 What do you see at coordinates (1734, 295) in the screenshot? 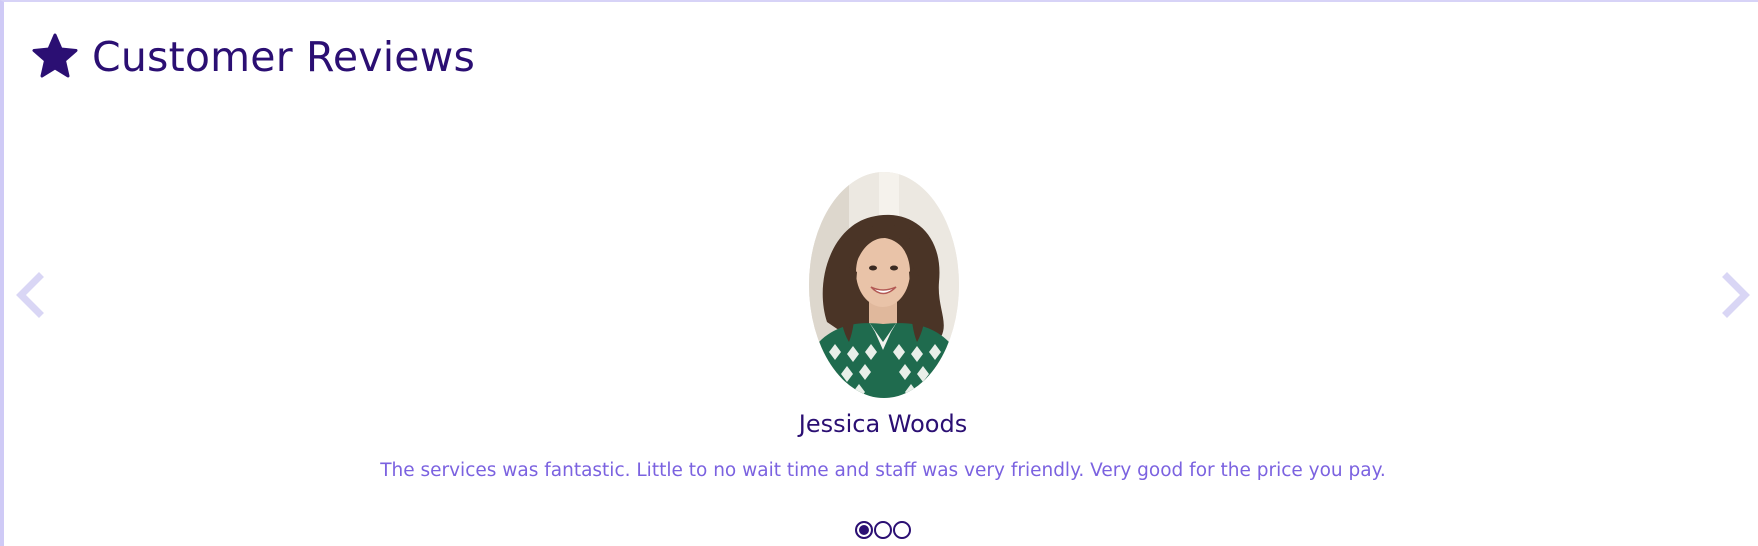
I see `chevron-right-icon` at bounding box center [1734, 295].